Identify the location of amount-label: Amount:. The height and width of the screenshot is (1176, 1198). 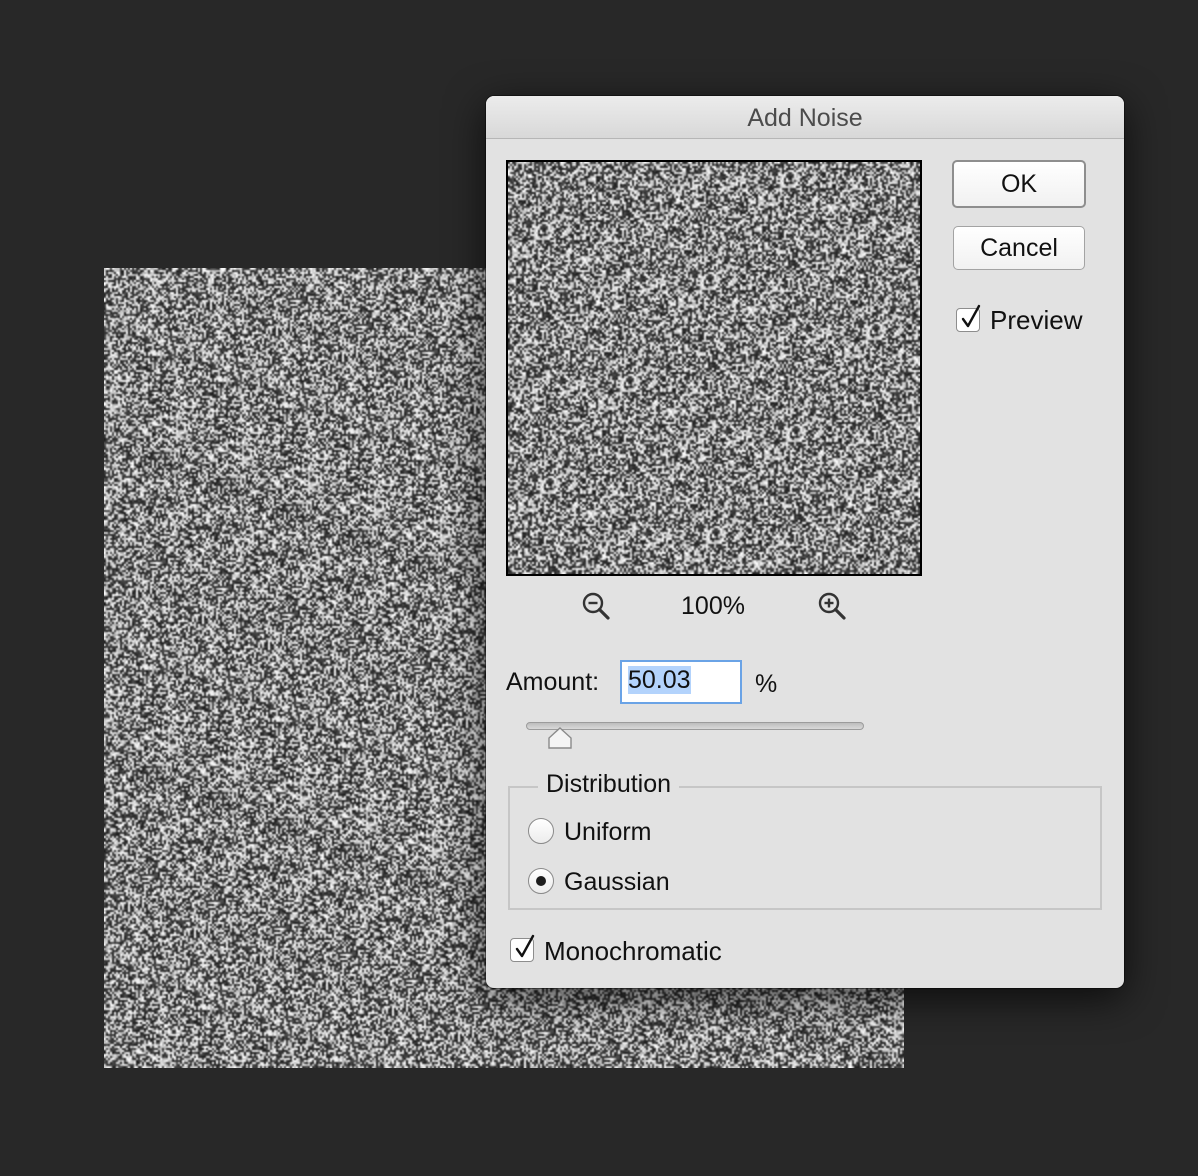
(553, 682).